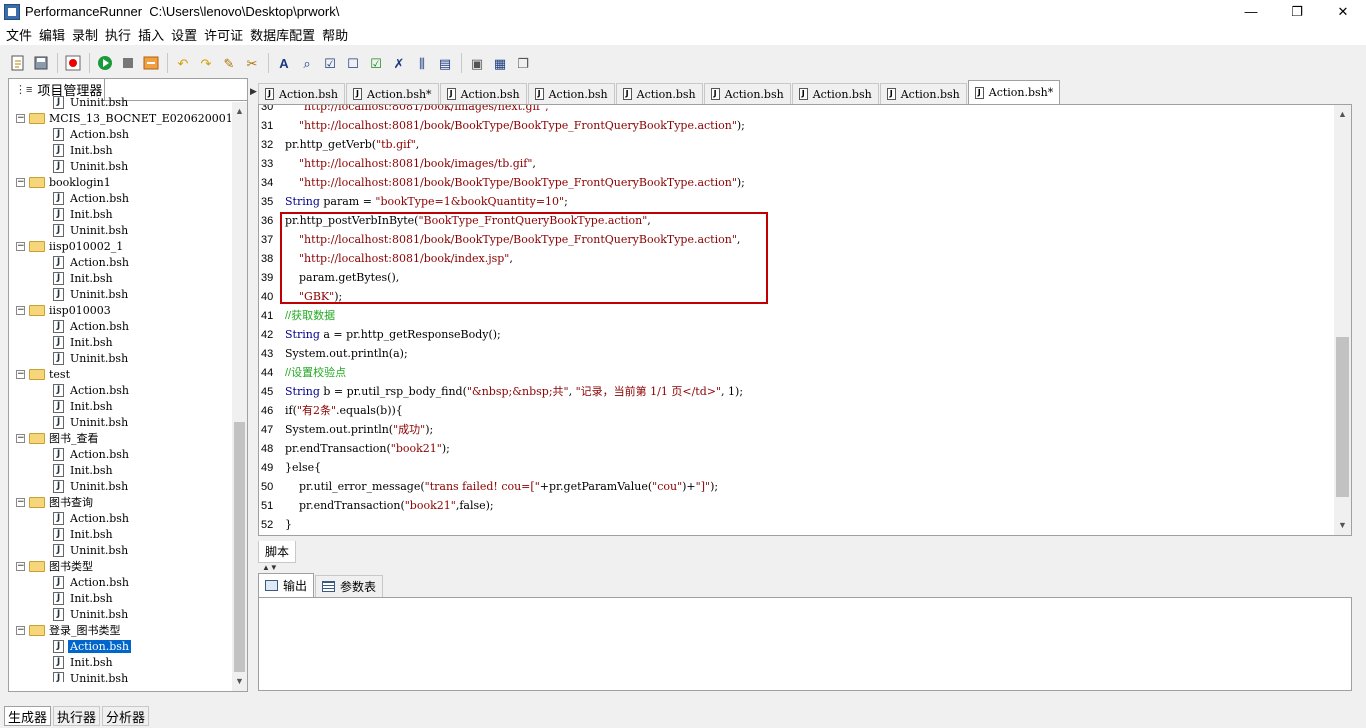 This screenshot has height=728, width=1366. Describe the element at coordinates (239, 547) in the screenshot. I see `tree-scroll-thumb` at that location.